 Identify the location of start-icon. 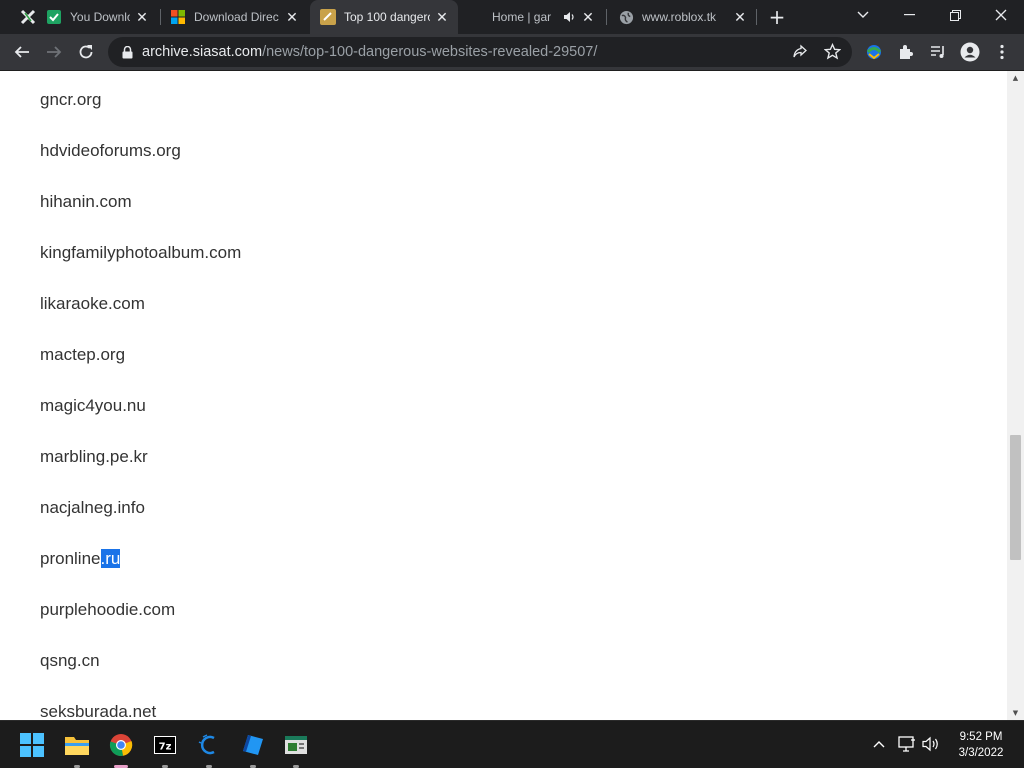
(32, 745).